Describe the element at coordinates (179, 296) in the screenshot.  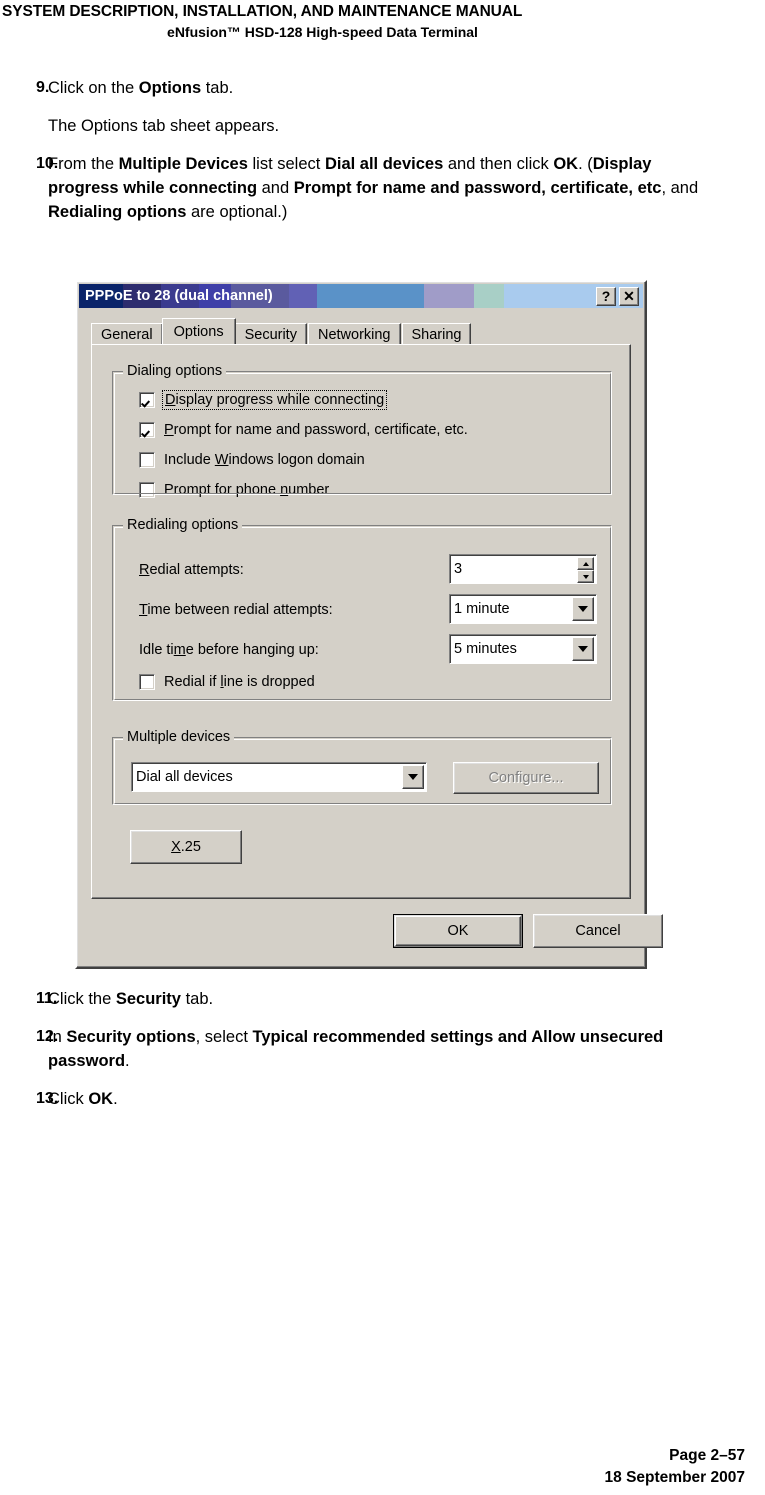
I see `dialog-title: PPPoE to 28 (dual channel)` at that location.